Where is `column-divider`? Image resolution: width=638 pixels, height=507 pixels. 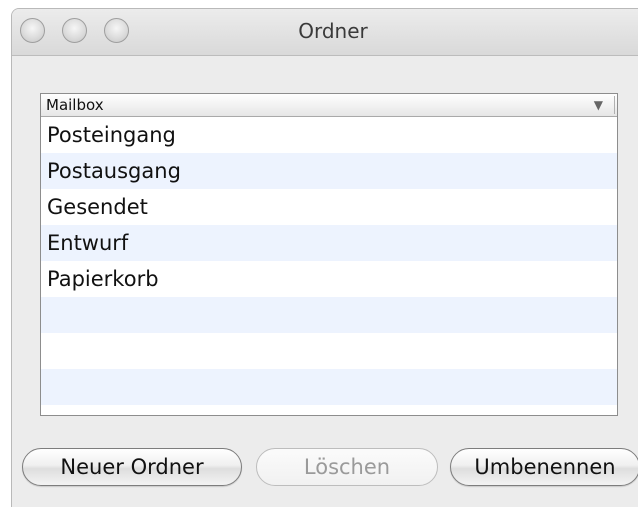 column-divider is located at coordinates (614, 105).